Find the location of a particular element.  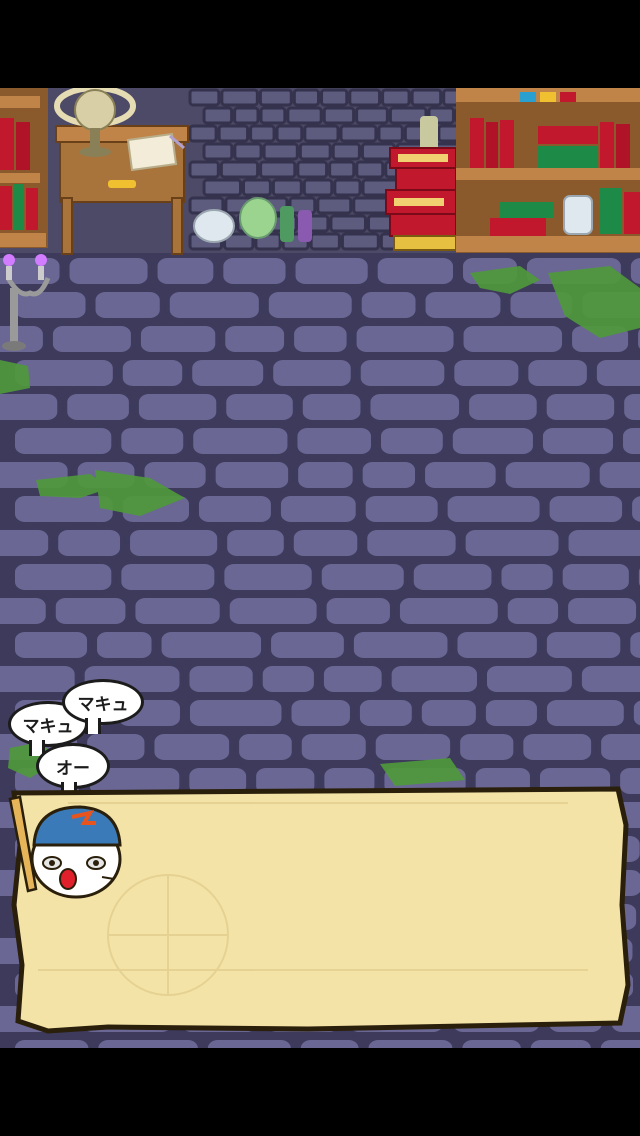

speech-bubble-oh: オー is located at coordinates (73, 770).